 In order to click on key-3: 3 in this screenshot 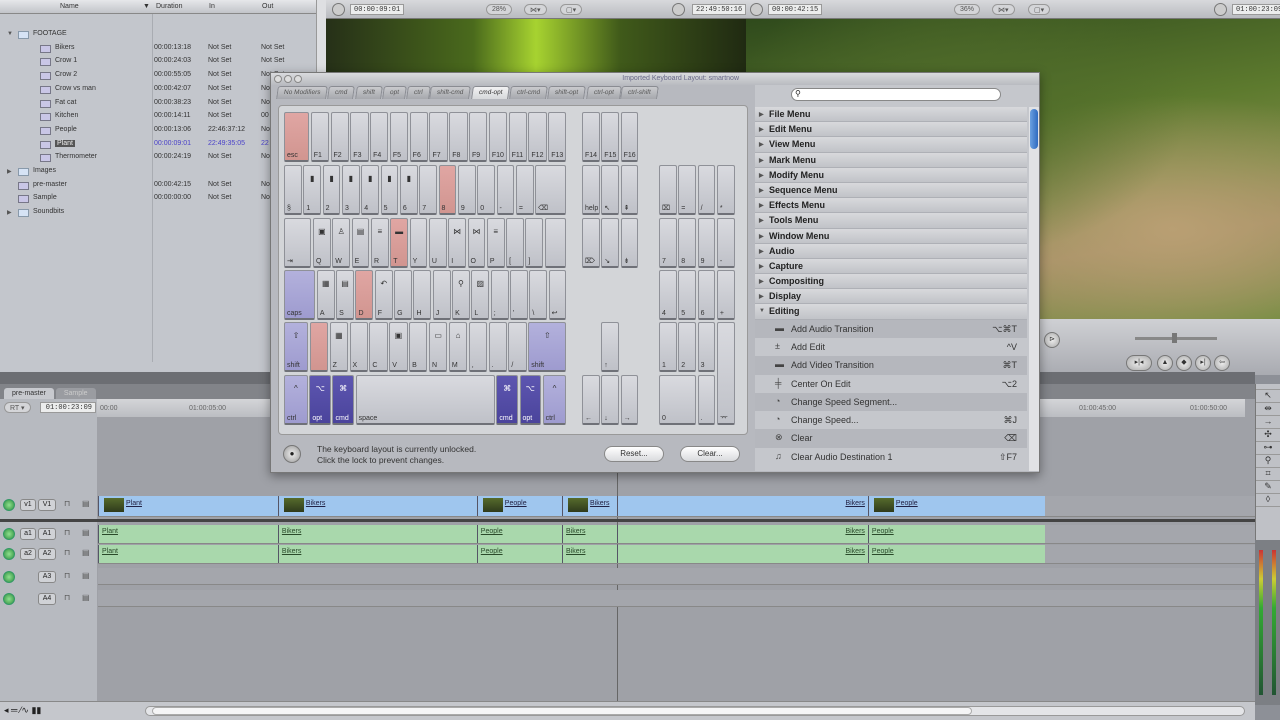, I will do `click(706, 347)`.